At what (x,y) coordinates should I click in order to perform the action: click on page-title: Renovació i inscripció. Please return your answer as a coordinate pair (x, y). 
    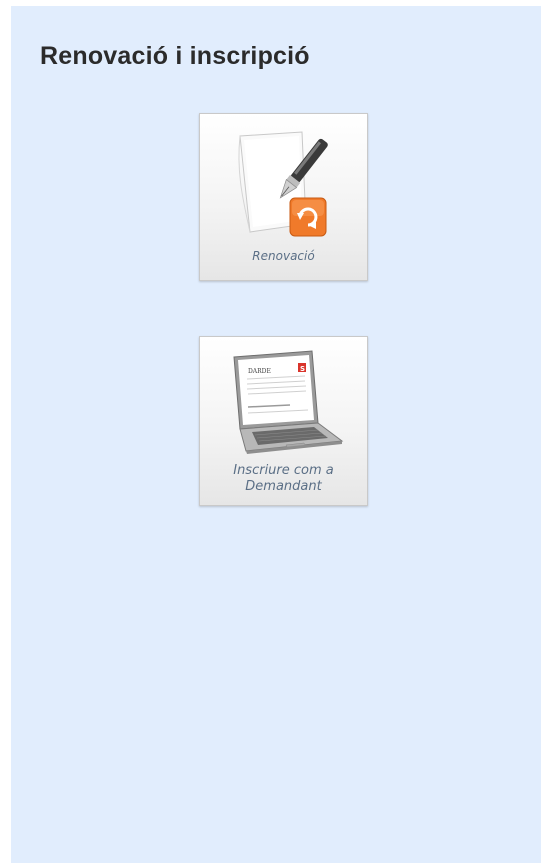
    Looking at the image, I should click on (175, 56).